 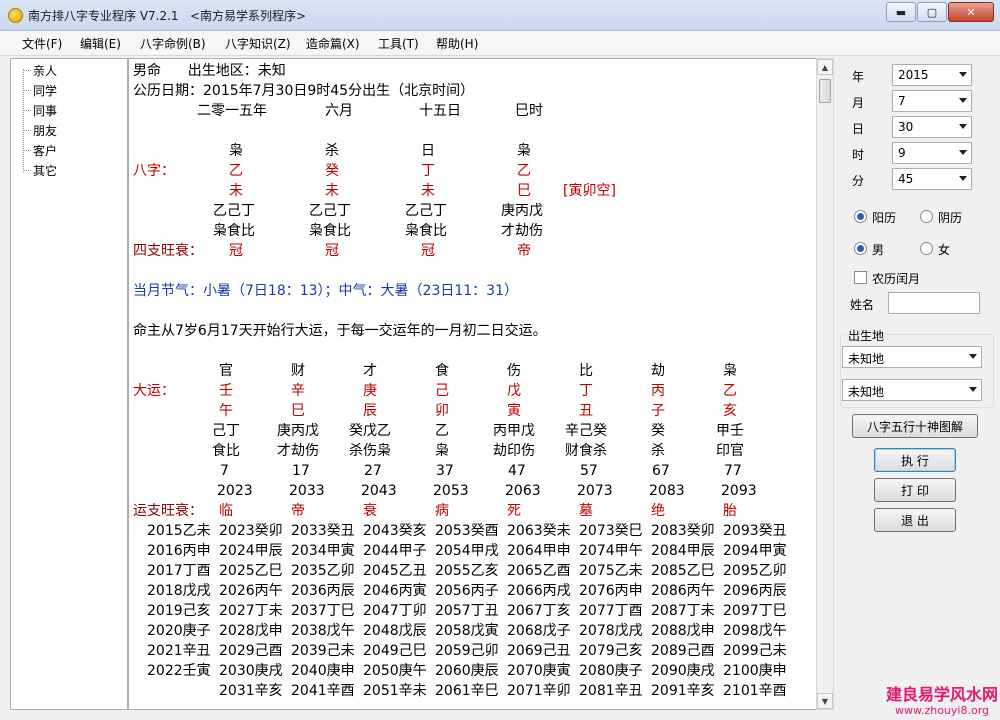 I want to click on liunian-cell: 2055乙亥, so click(x=467, y=571).